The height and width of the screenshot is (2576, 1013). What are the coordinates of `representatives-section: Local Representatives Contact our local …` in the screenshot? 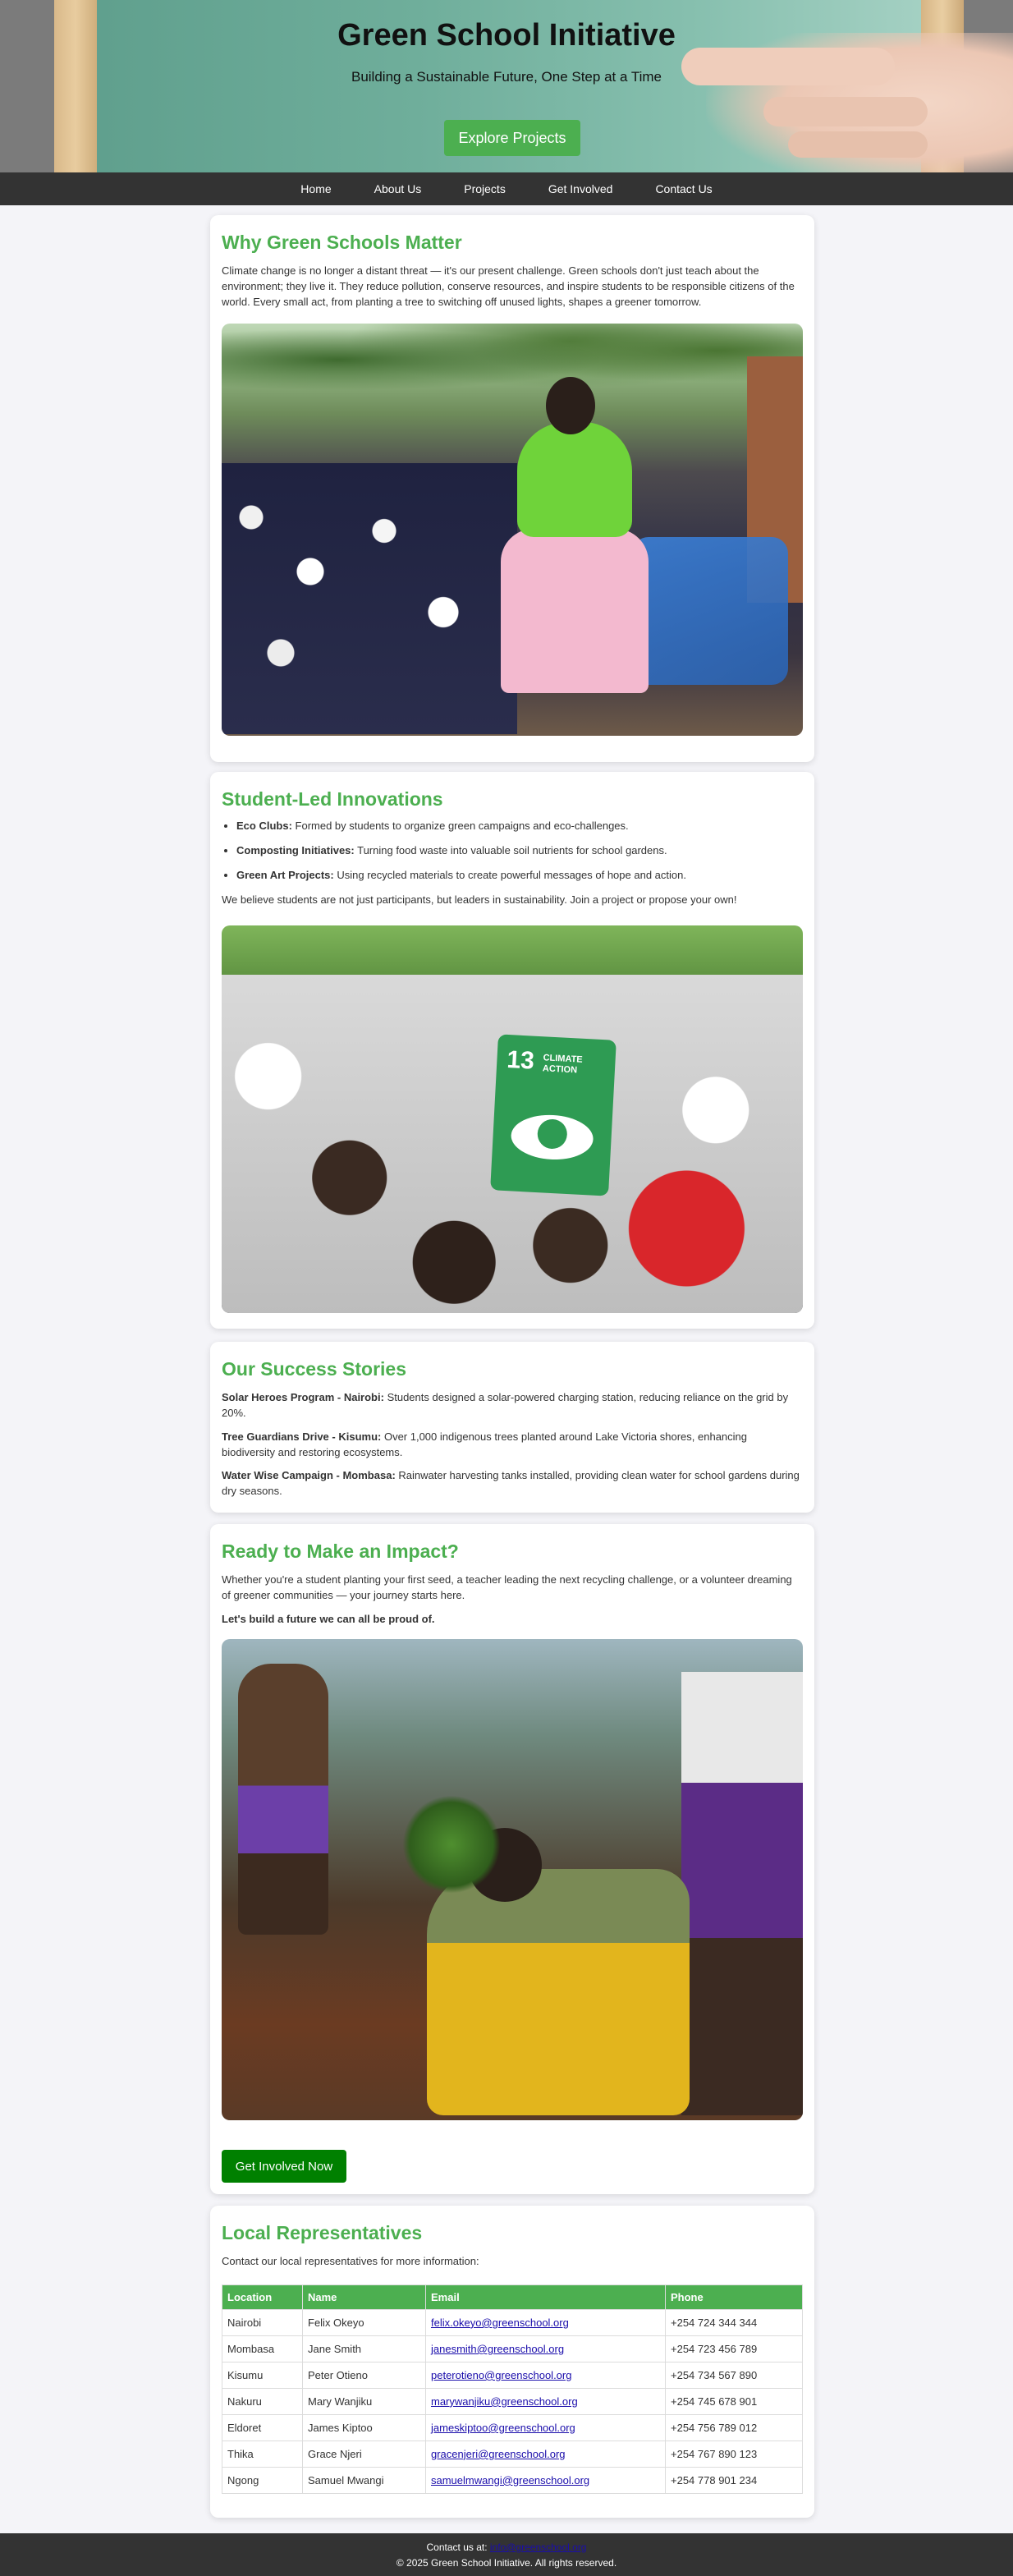 It's located at (512, 2362).